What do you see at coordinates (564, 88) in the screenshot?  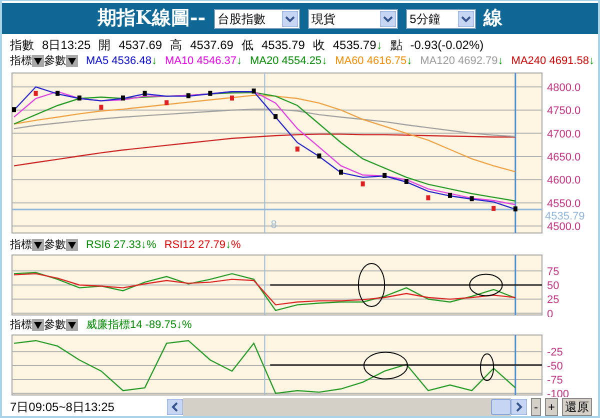 I see `axis-tick-label: 4800.0` at bounding box center [564, 88].